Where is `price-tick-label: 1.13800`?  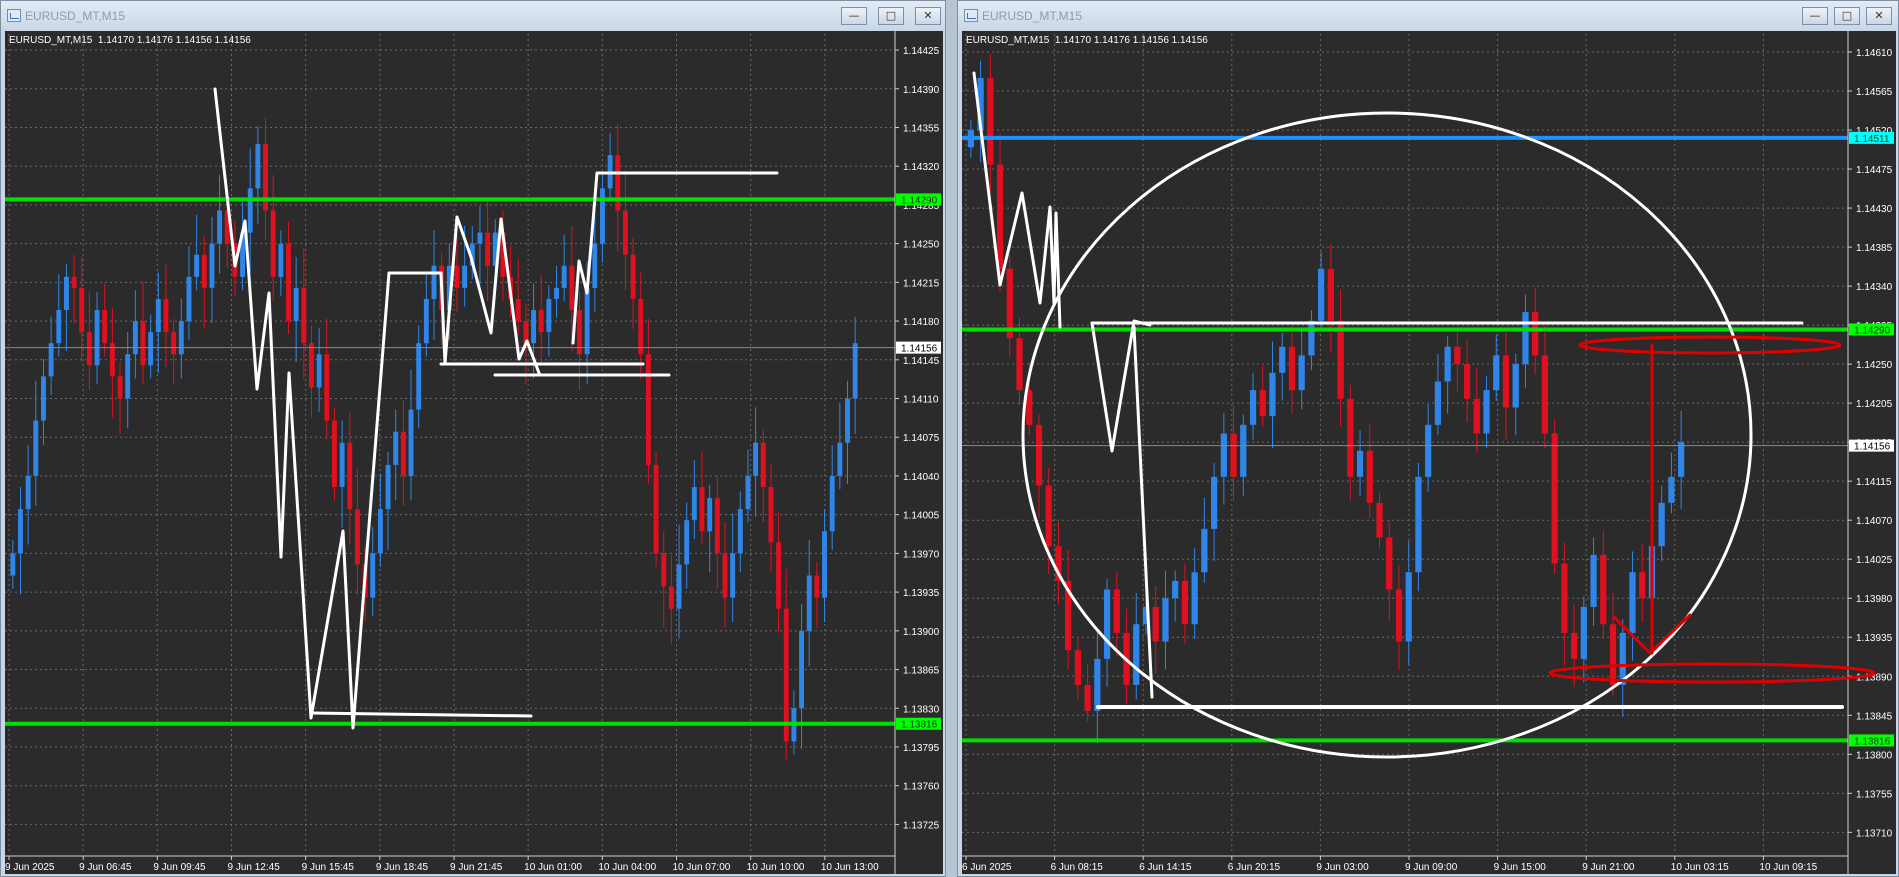
price-tick-label: 1.13800 is located at coordinates (1874, 755).